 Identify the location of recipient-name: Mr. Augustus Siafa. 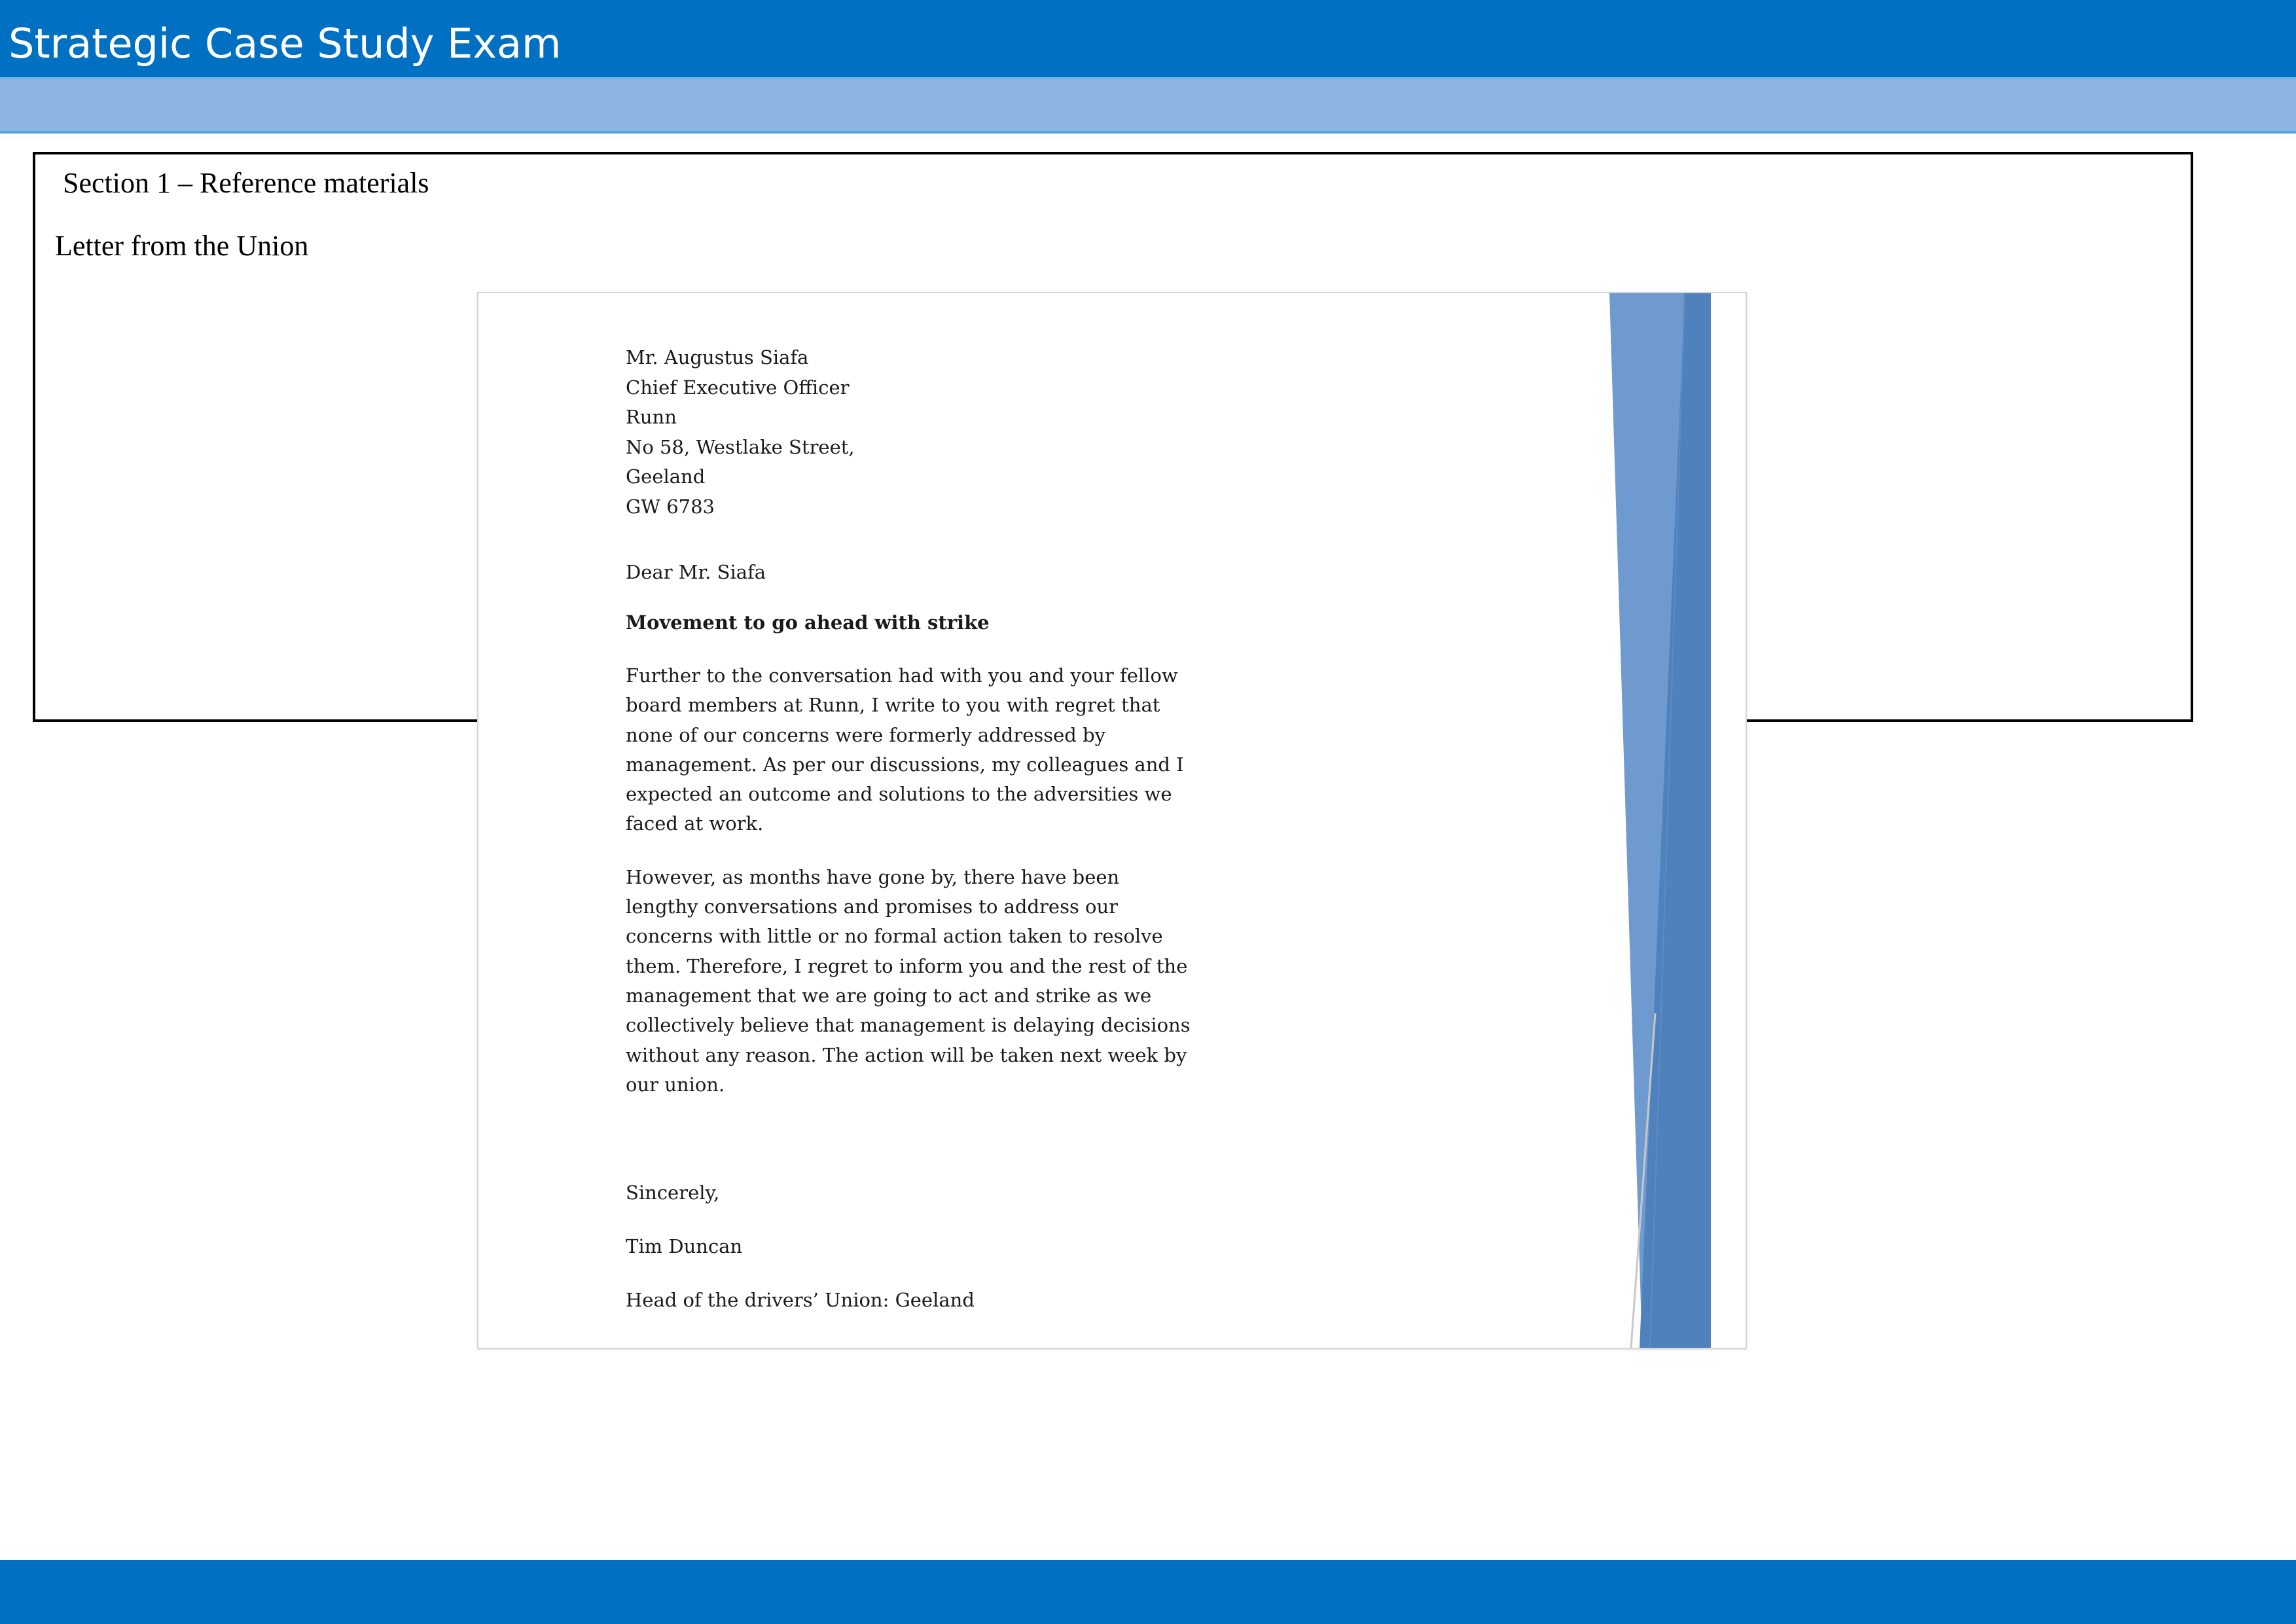
(717, 357).